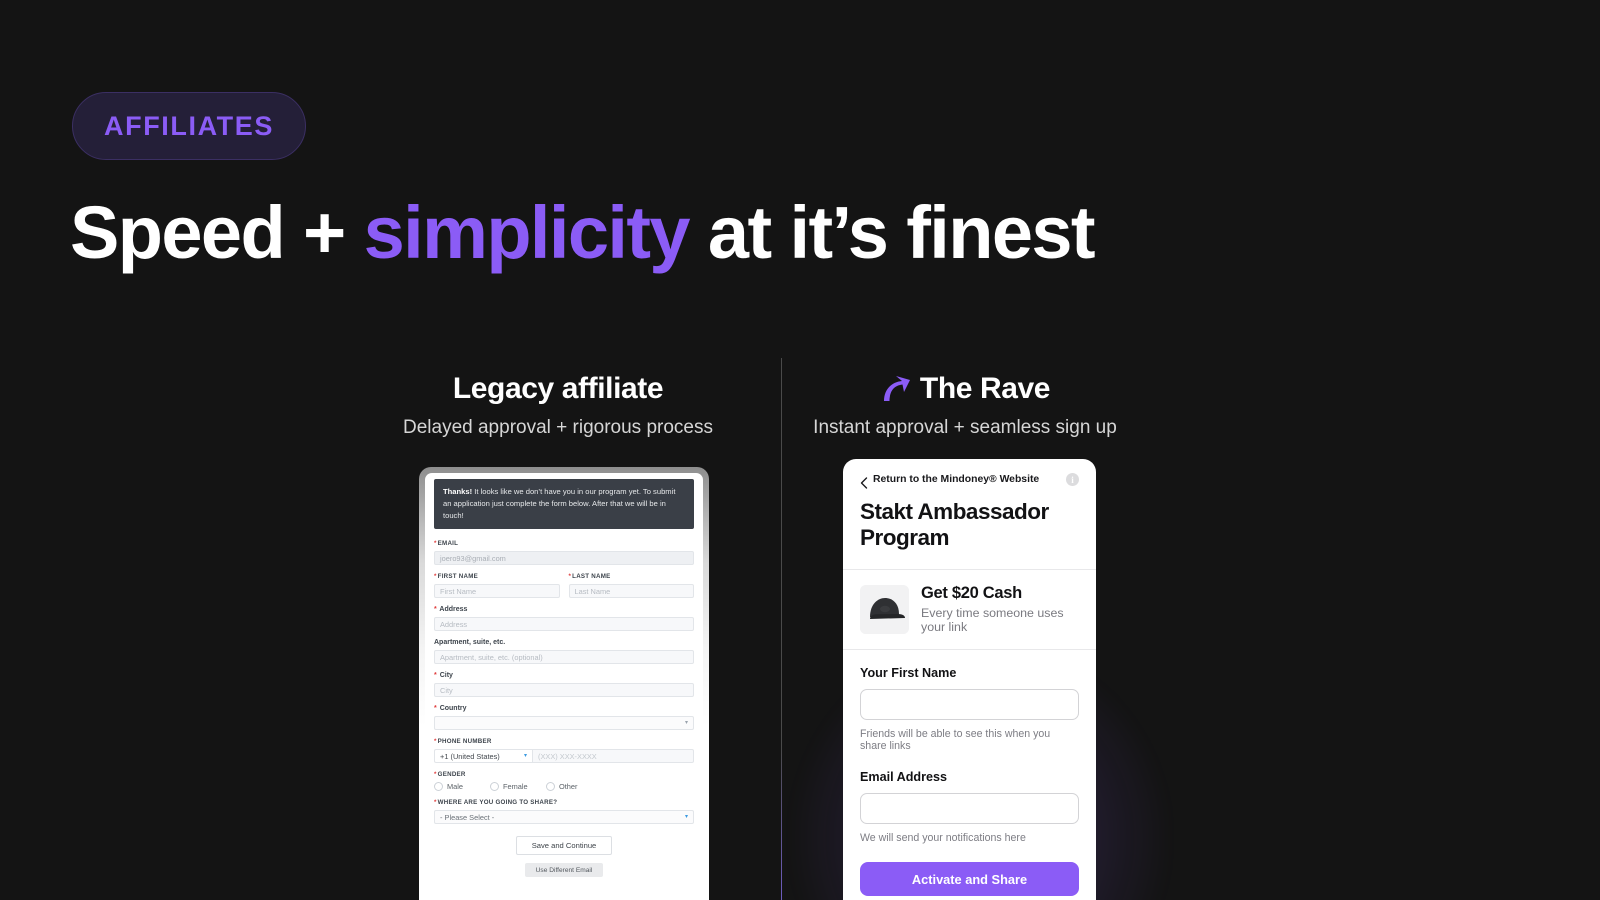 This screenshot has height=900, width=1600. I want to click on legacy-apartment-label: Apartment, suite, etc., so click(470, 643).